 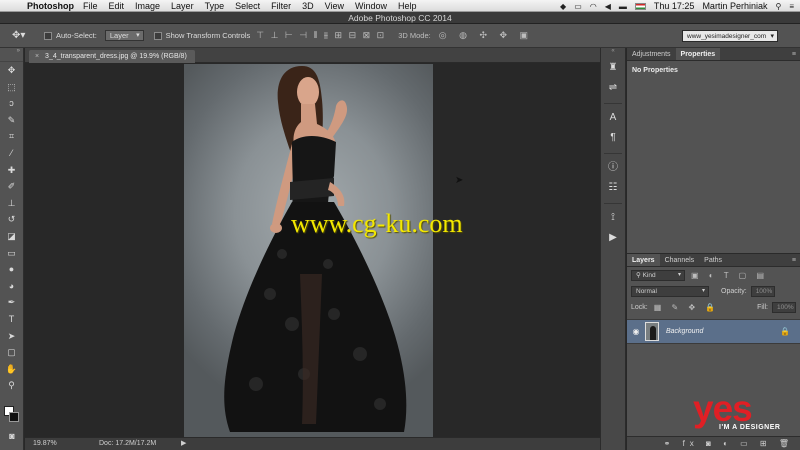 I want to click on blend-mode-dropdown: Normal, so click(x=670, y=291).